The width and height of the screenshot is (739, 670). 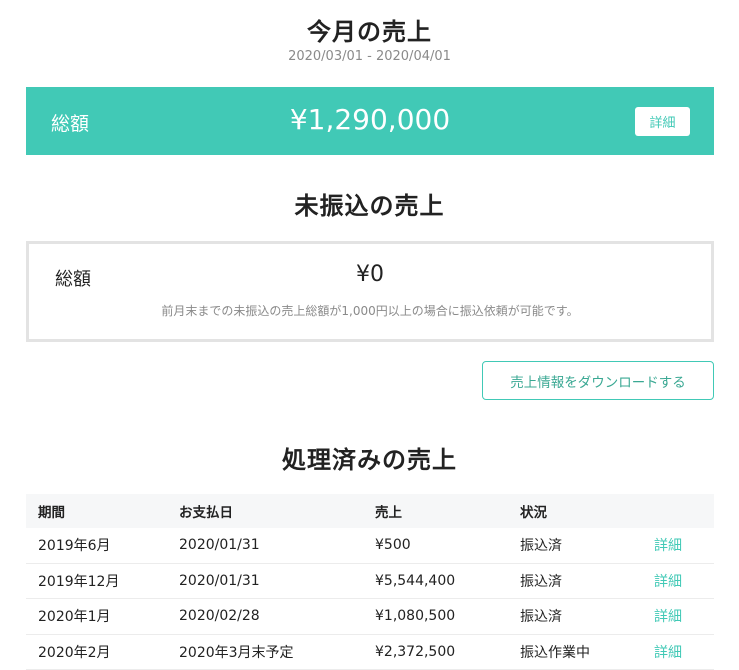 I want to click on date-range: 2020/03/01 - 2020/04/01, so click(x=369, y=56).